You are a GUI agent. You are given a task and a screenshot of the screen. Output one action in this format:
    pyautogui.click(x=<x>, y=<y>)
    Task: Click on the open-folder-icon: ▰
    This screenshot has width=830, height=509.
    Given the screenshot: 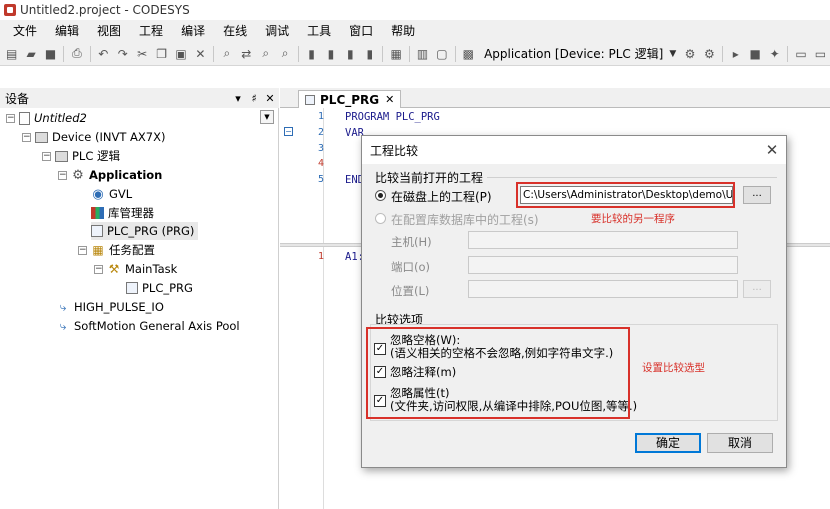 What is the action you would take?
    pyautogui.click(x=30, y=54)
    